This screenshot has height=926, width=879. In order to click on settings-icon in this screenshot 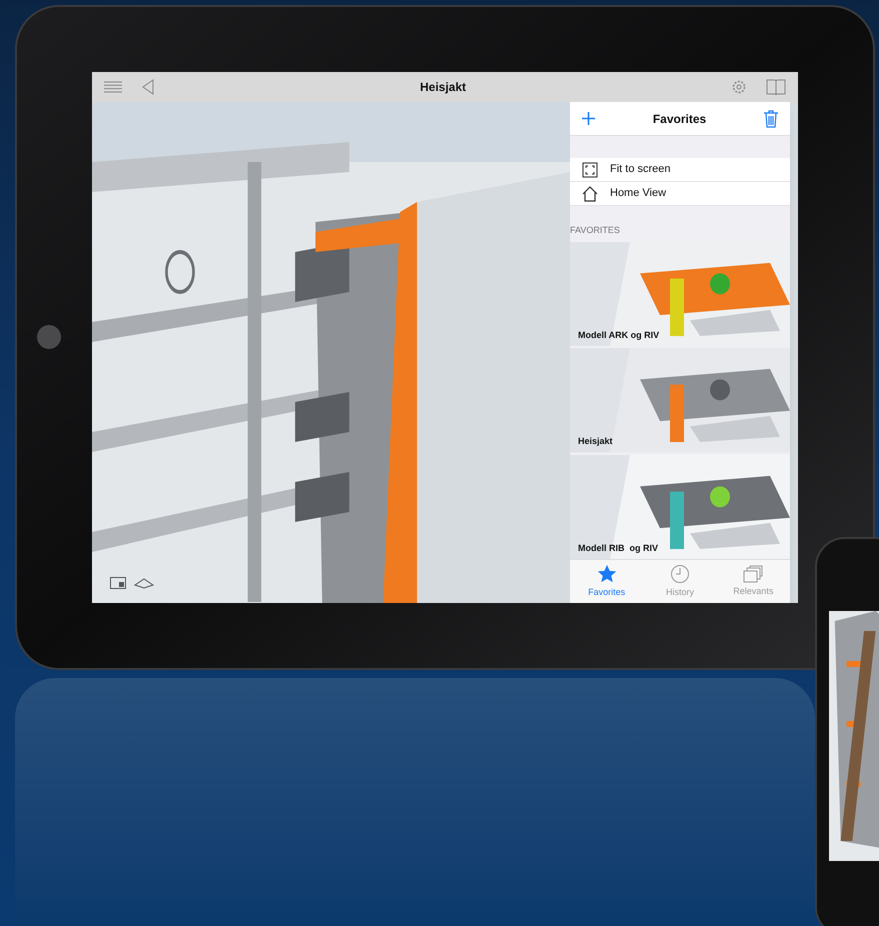, I will do `click(739, 87)`.